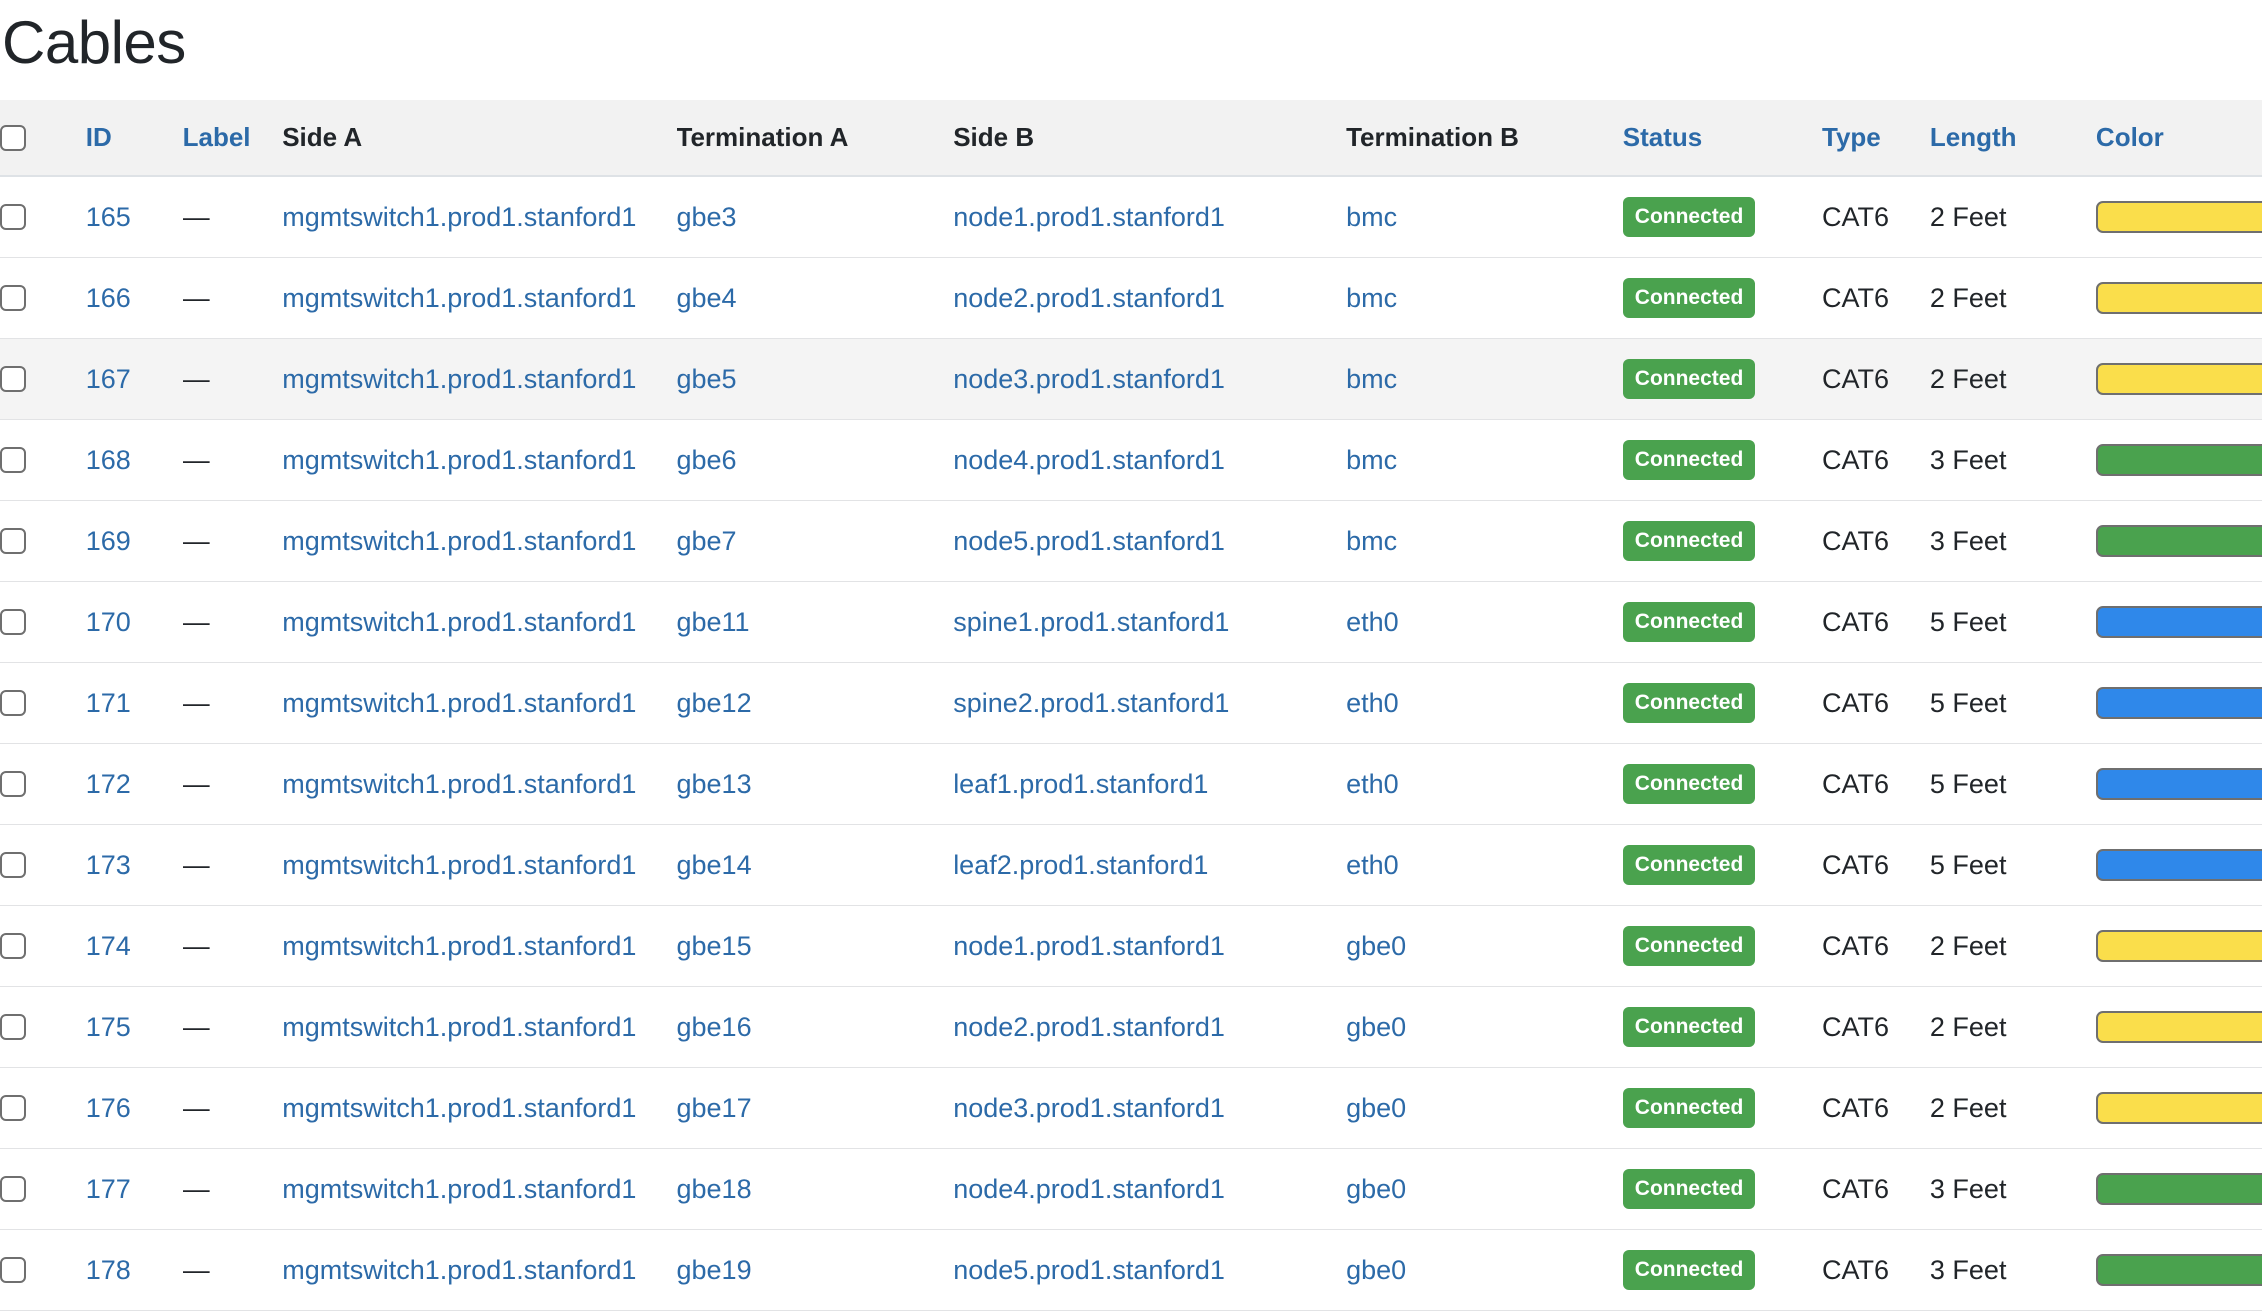 The height and width of the screenshot is (1311, 2262). I want to click on side-b-link: leaf2.prod1.stanford1, so click(1080, 865).